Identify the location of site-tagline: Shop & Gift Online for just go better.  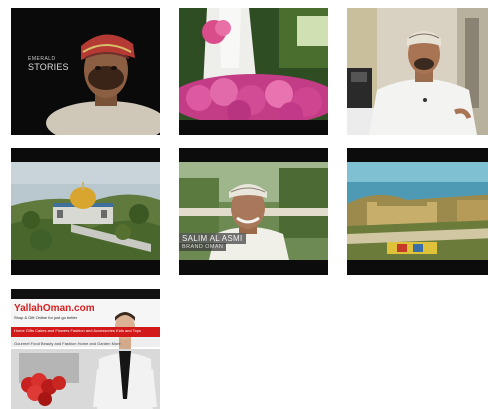
(46, 317).